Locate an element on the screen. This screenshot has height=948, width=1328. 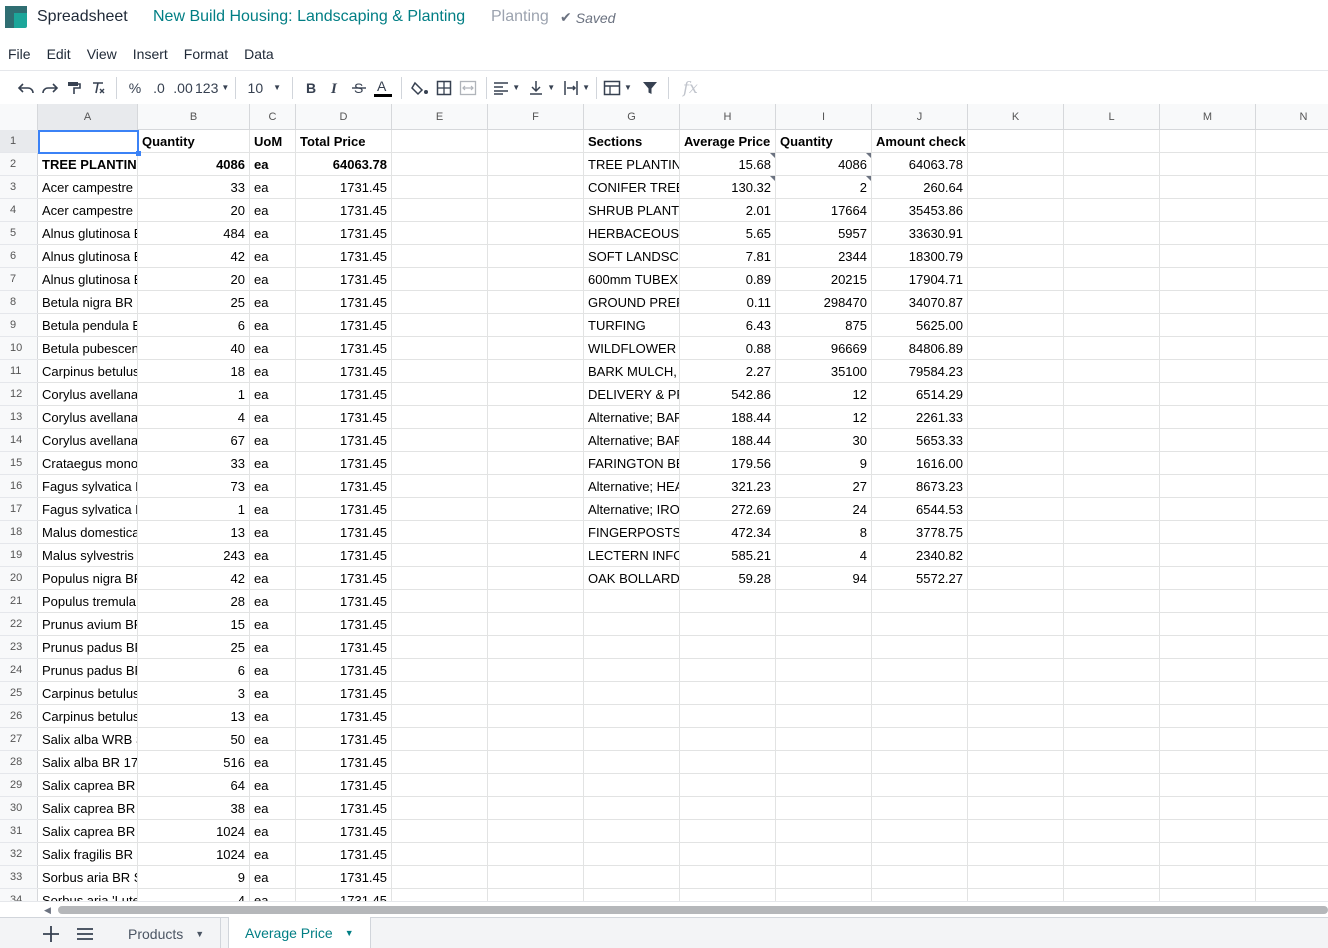
cell-f31 is located at coordinates (536, 831).